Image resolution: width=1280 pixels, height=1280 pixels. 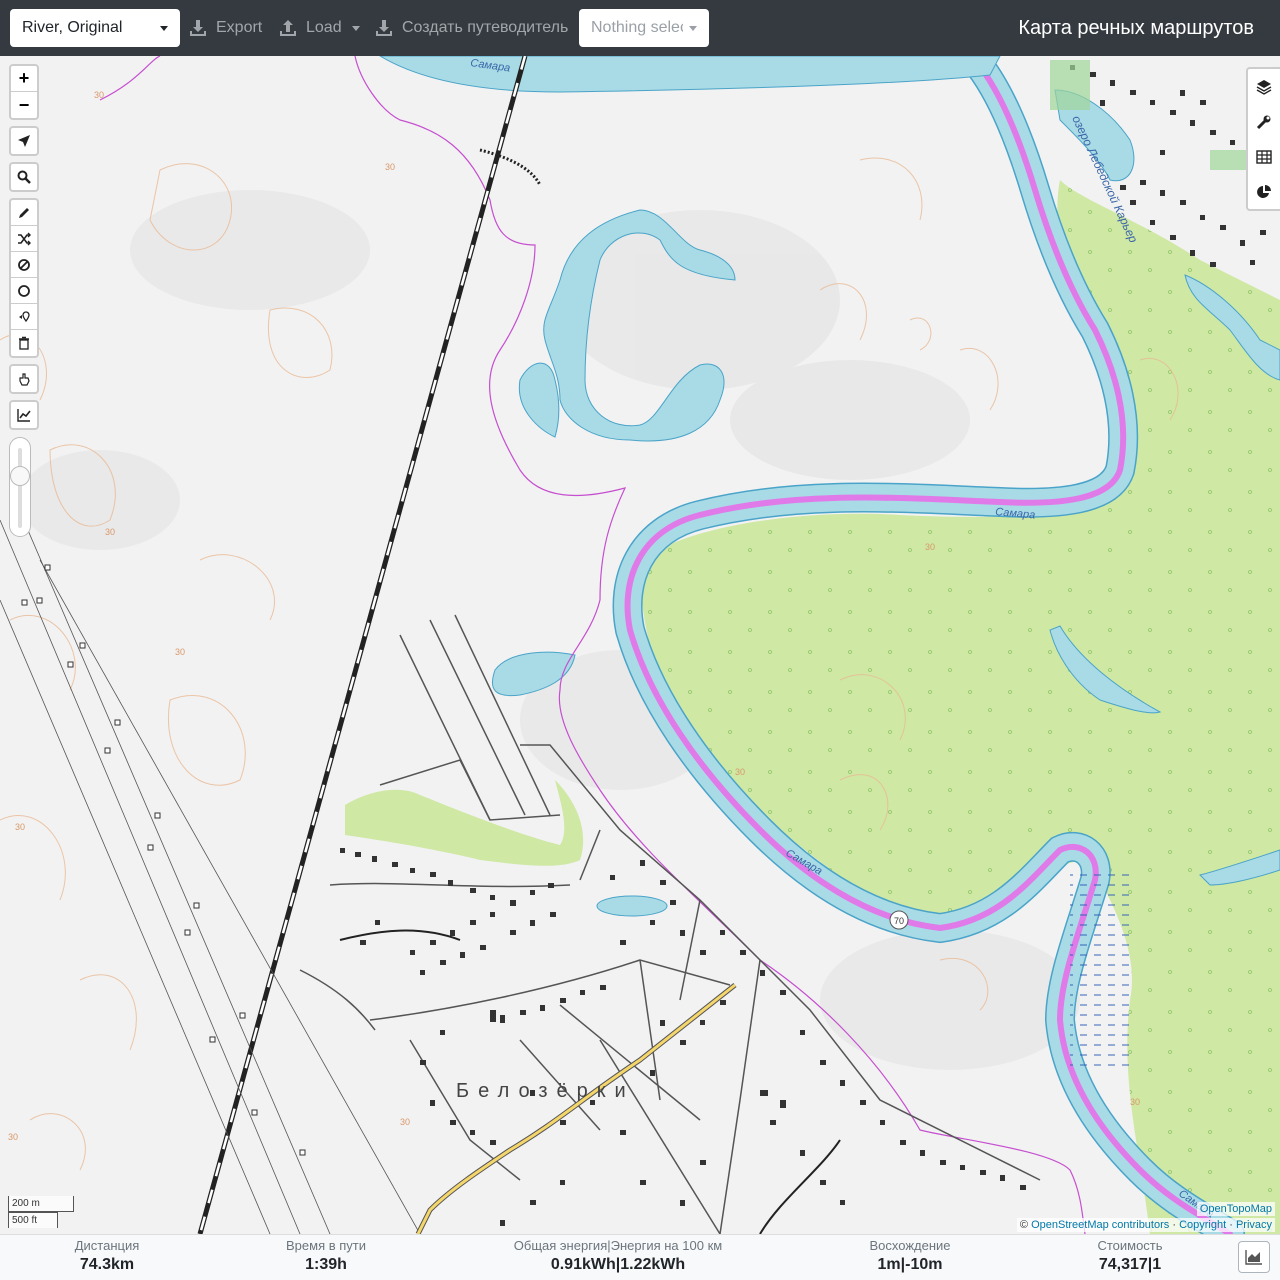 What do you see at coordinates (1123, 1264) in the screenshot?
I see `cost-value: 74,317` at bounding box center [1123, 1264].